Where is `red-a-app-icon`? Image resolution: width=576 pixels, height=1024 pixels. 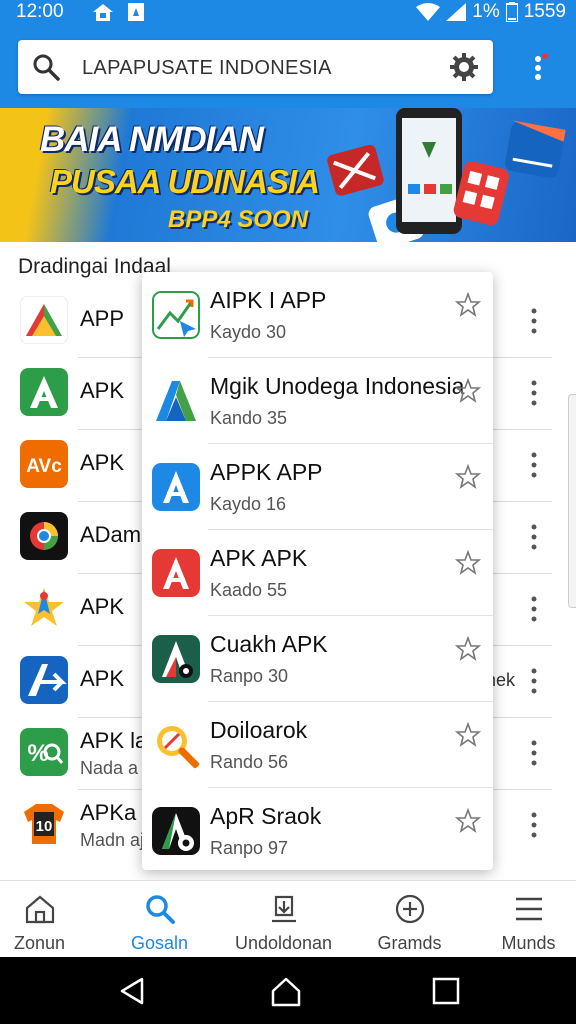 red-a-app-icon is located at coordinates (176, 573).